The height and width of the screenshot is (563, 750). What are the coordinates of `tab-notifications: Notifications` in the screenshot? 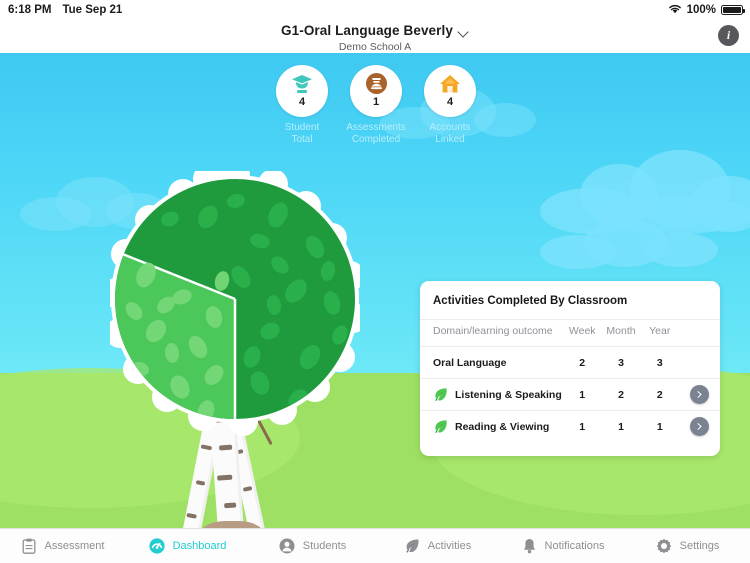 It's located at (562, 546).